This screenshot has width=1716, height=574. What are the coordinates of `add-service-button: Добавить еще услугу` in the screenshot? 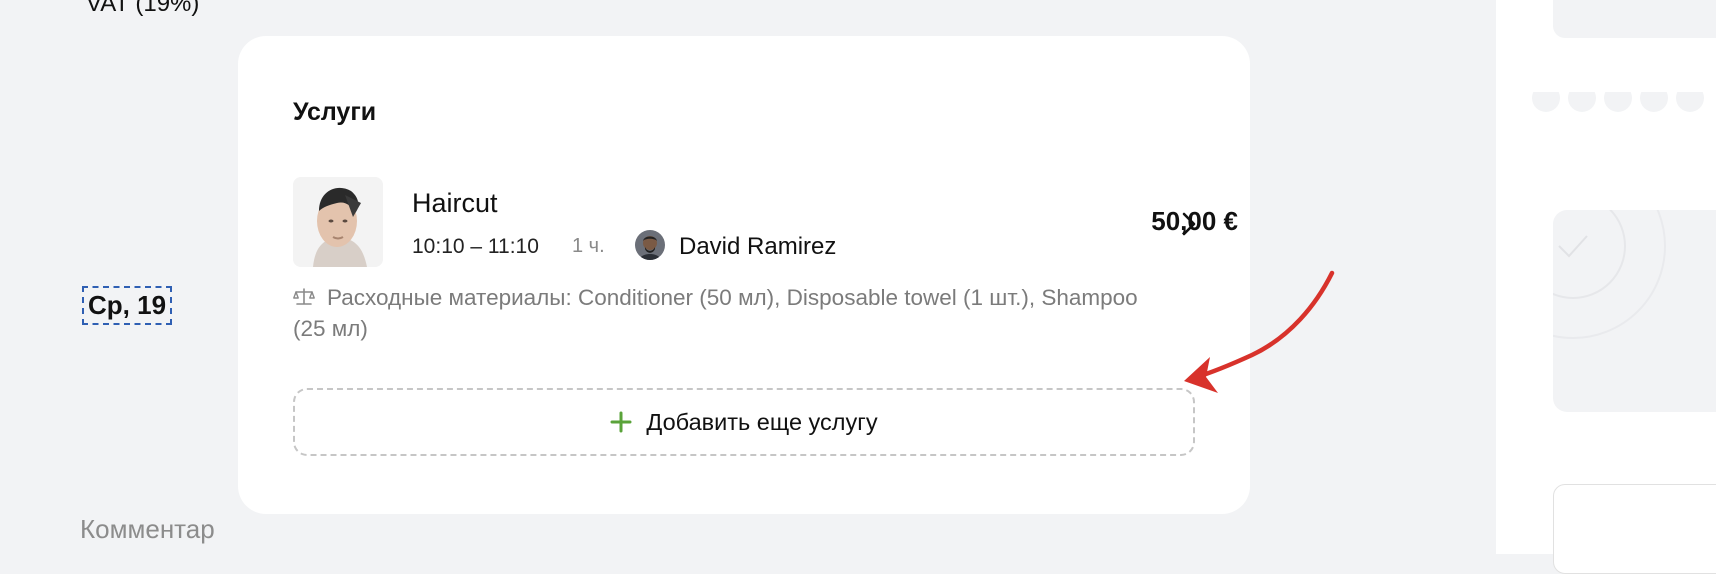 It's located at (744, 422).